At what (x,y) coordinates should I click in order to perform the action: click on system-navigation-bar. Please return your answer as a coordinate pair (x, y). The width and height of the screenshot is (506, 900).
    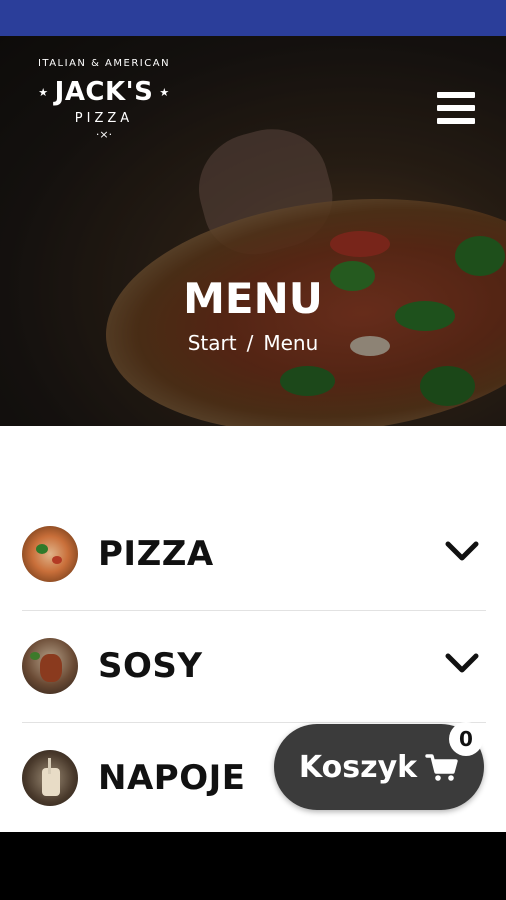
    Looking at the image, I should click on (253, 866).